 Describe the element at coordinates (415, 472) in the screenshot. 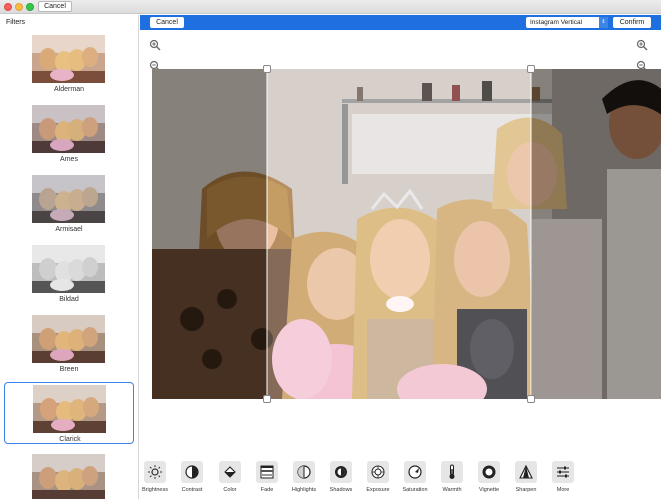

I see `saturation-icon` at that location.